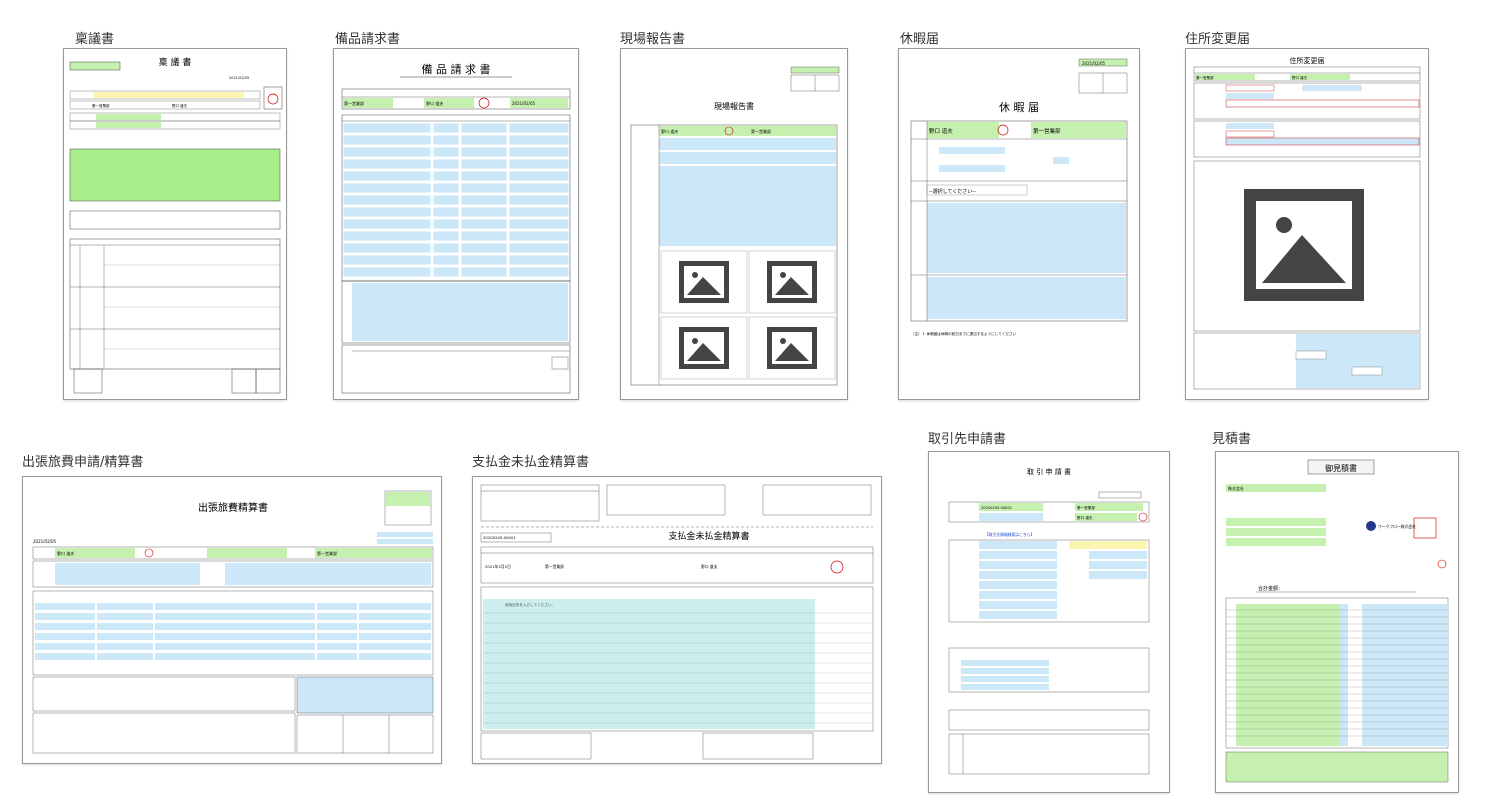 Image resolution: width=1495 pixels, height=804 pixels. I want to click on ringi-form-preview: 稟 議 書 2021/02/05 第一営業部 野口 道夫, so click(176, 225).